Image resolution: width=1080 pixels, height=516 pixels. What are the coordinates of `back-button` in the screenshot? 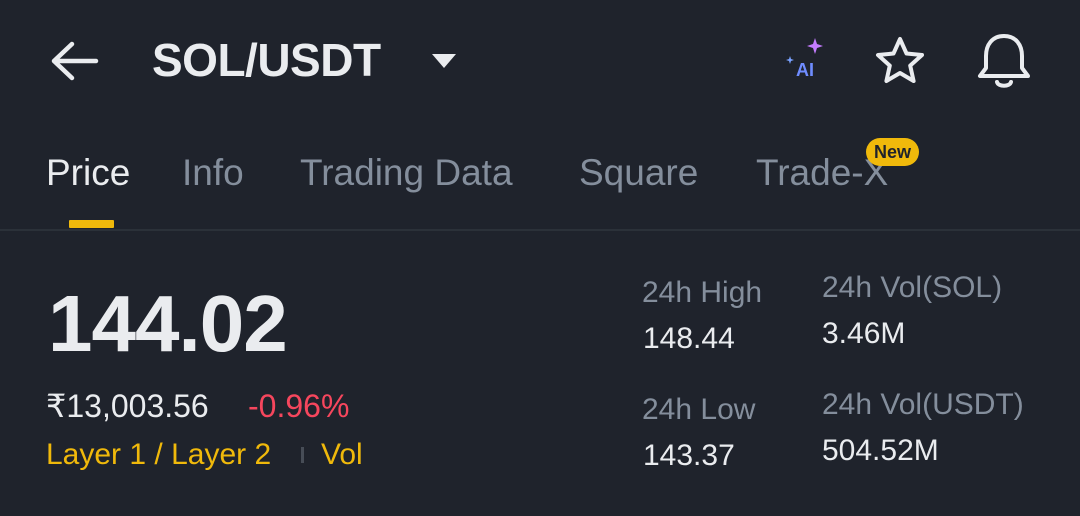 It's located at (74, 61).